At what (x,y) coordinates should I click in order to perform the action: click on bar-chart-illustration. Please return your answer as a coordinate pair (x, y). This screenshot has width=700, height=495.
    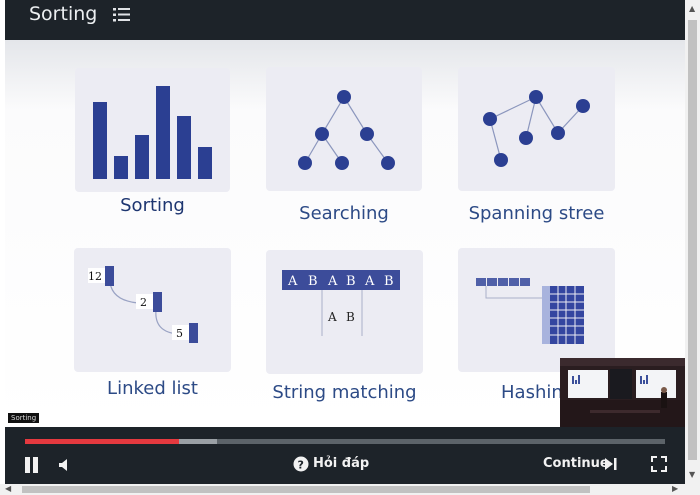
    Looking at the image, I should click on (152, 132).